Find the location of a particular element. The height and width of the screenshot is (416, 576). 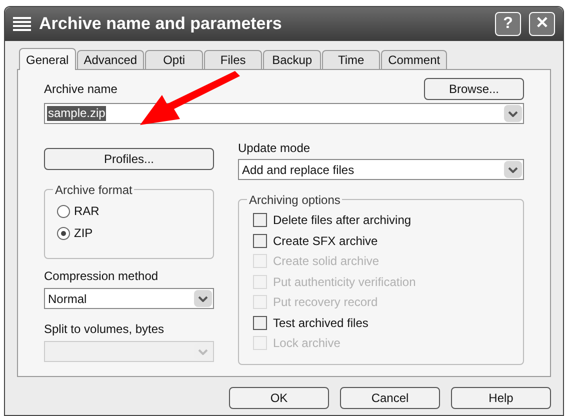

checkbox-label: Lock archive is located at coordinates (306, 343).